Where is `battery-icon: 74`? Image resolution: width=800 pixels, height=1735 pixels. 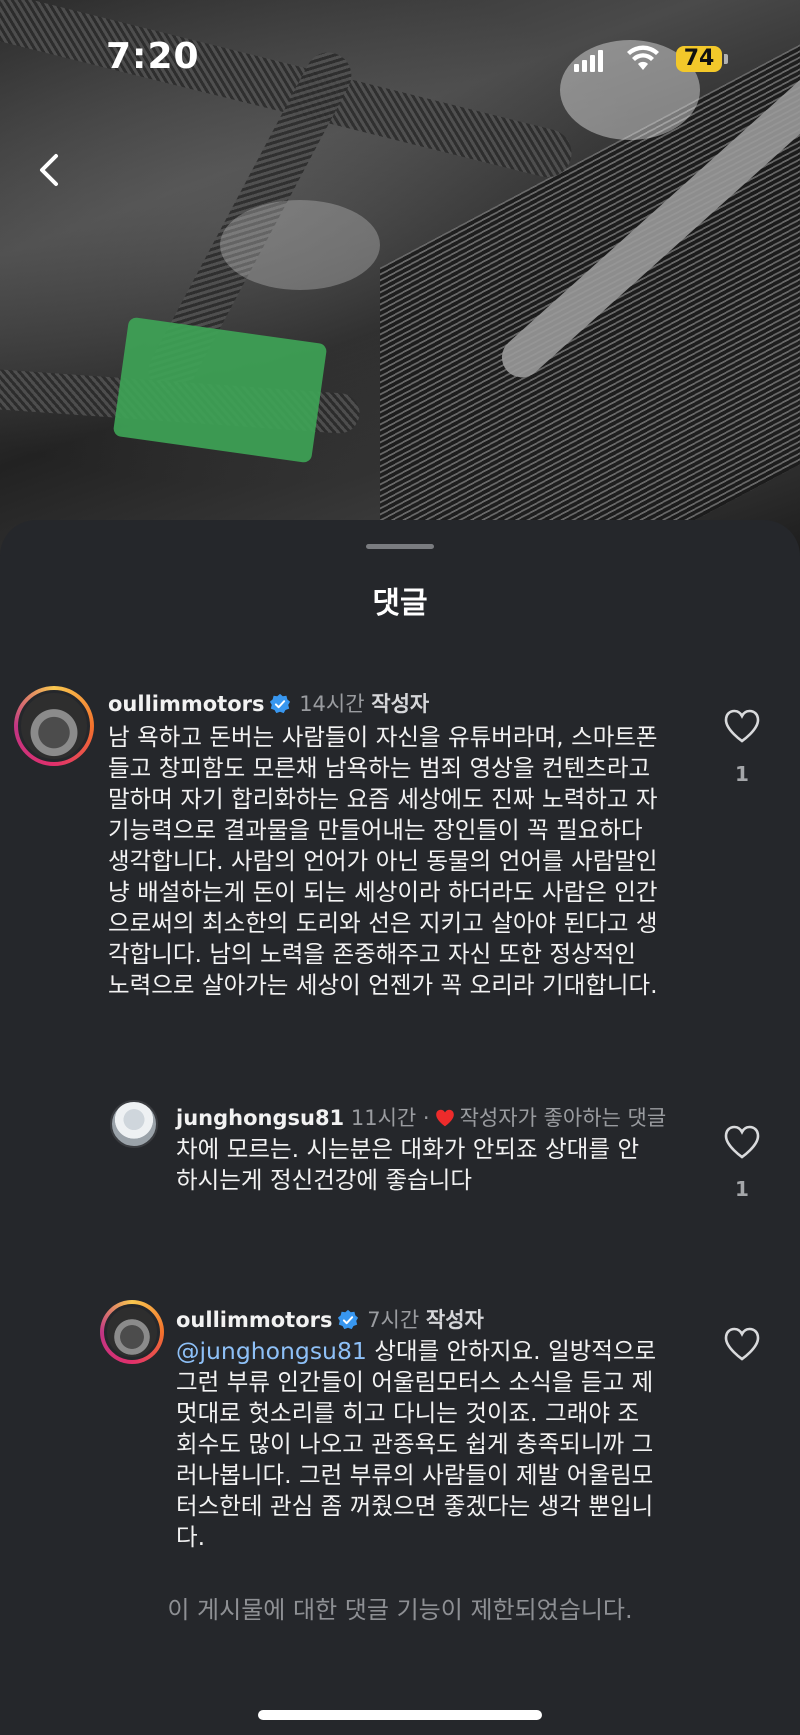
battery-icon: 74 is located at coordinates (699, 59).